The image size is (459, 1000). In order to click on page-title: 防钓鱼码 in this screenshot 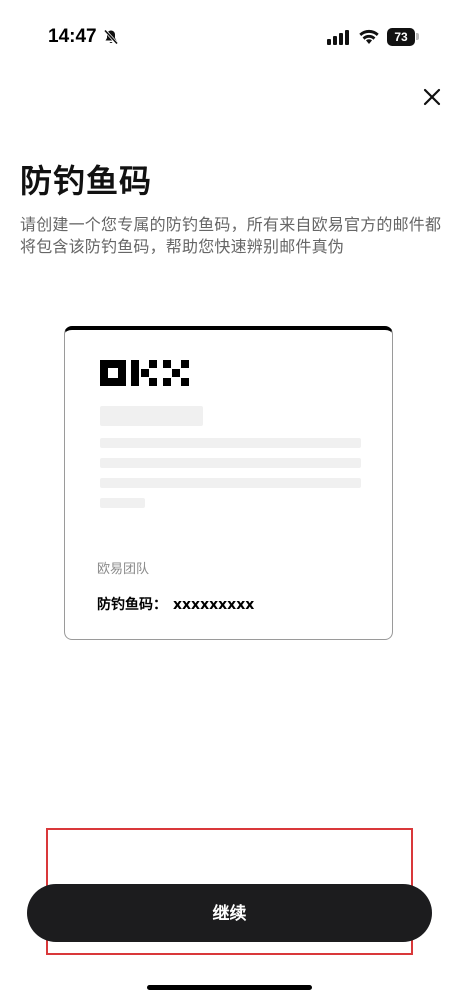, I will do `click(86, 181)`.